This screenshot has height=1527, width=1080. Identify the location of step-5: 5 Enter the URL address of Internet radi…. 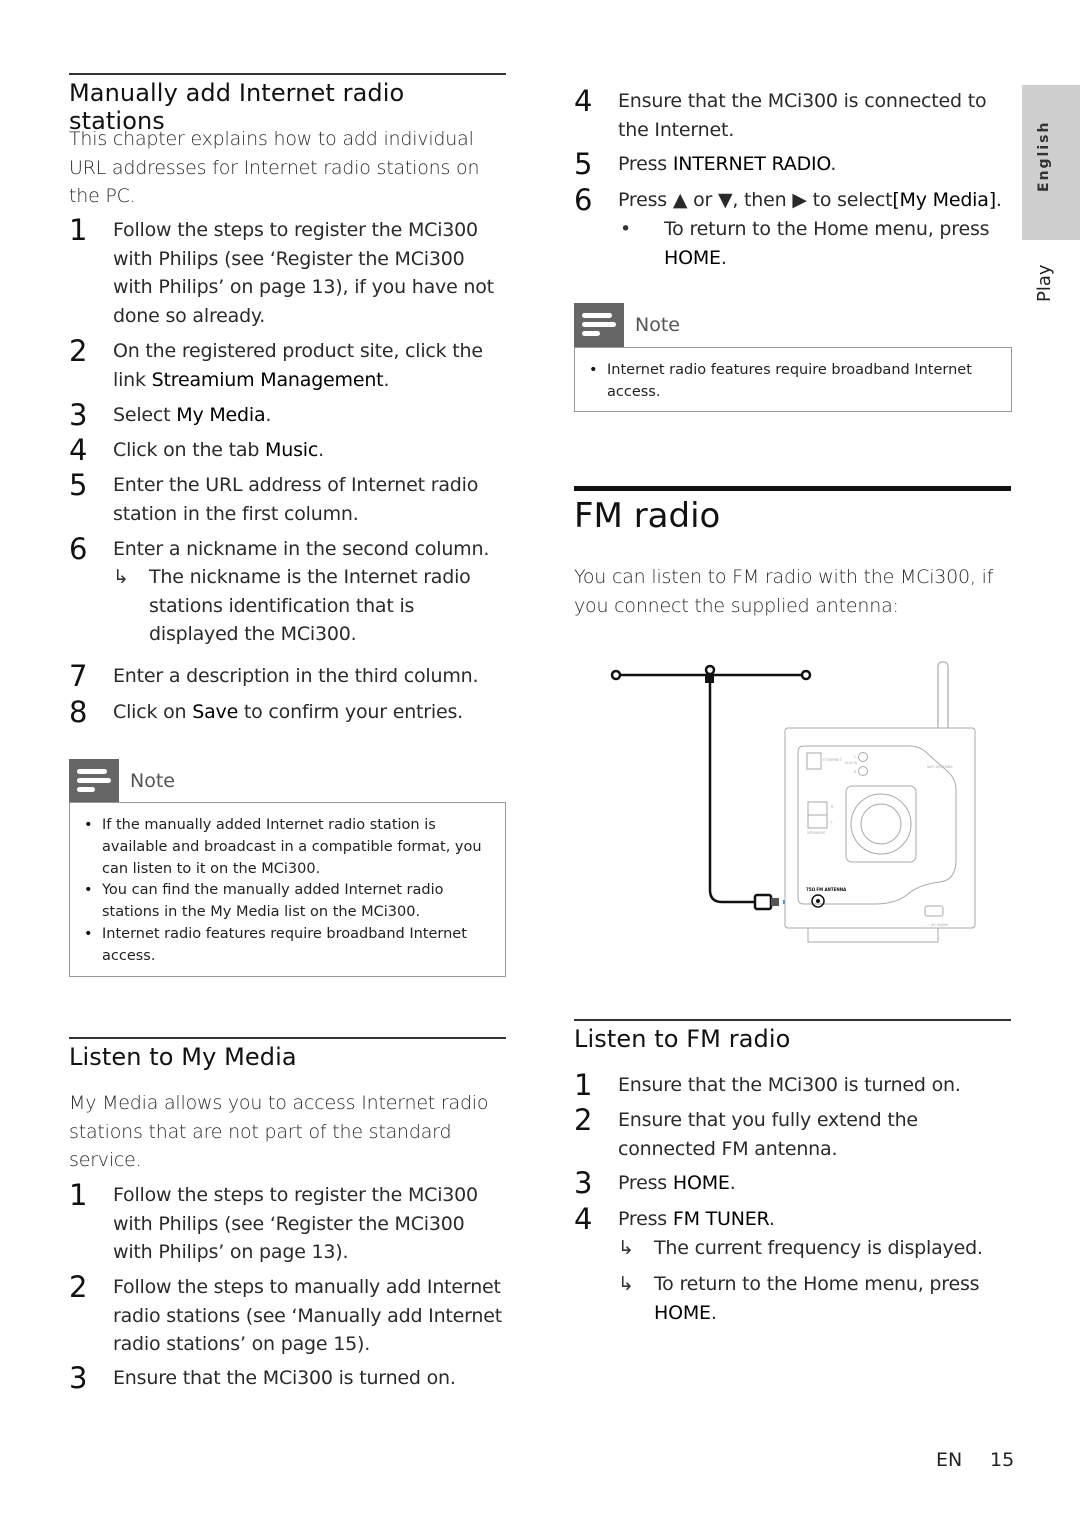
(287, 499).